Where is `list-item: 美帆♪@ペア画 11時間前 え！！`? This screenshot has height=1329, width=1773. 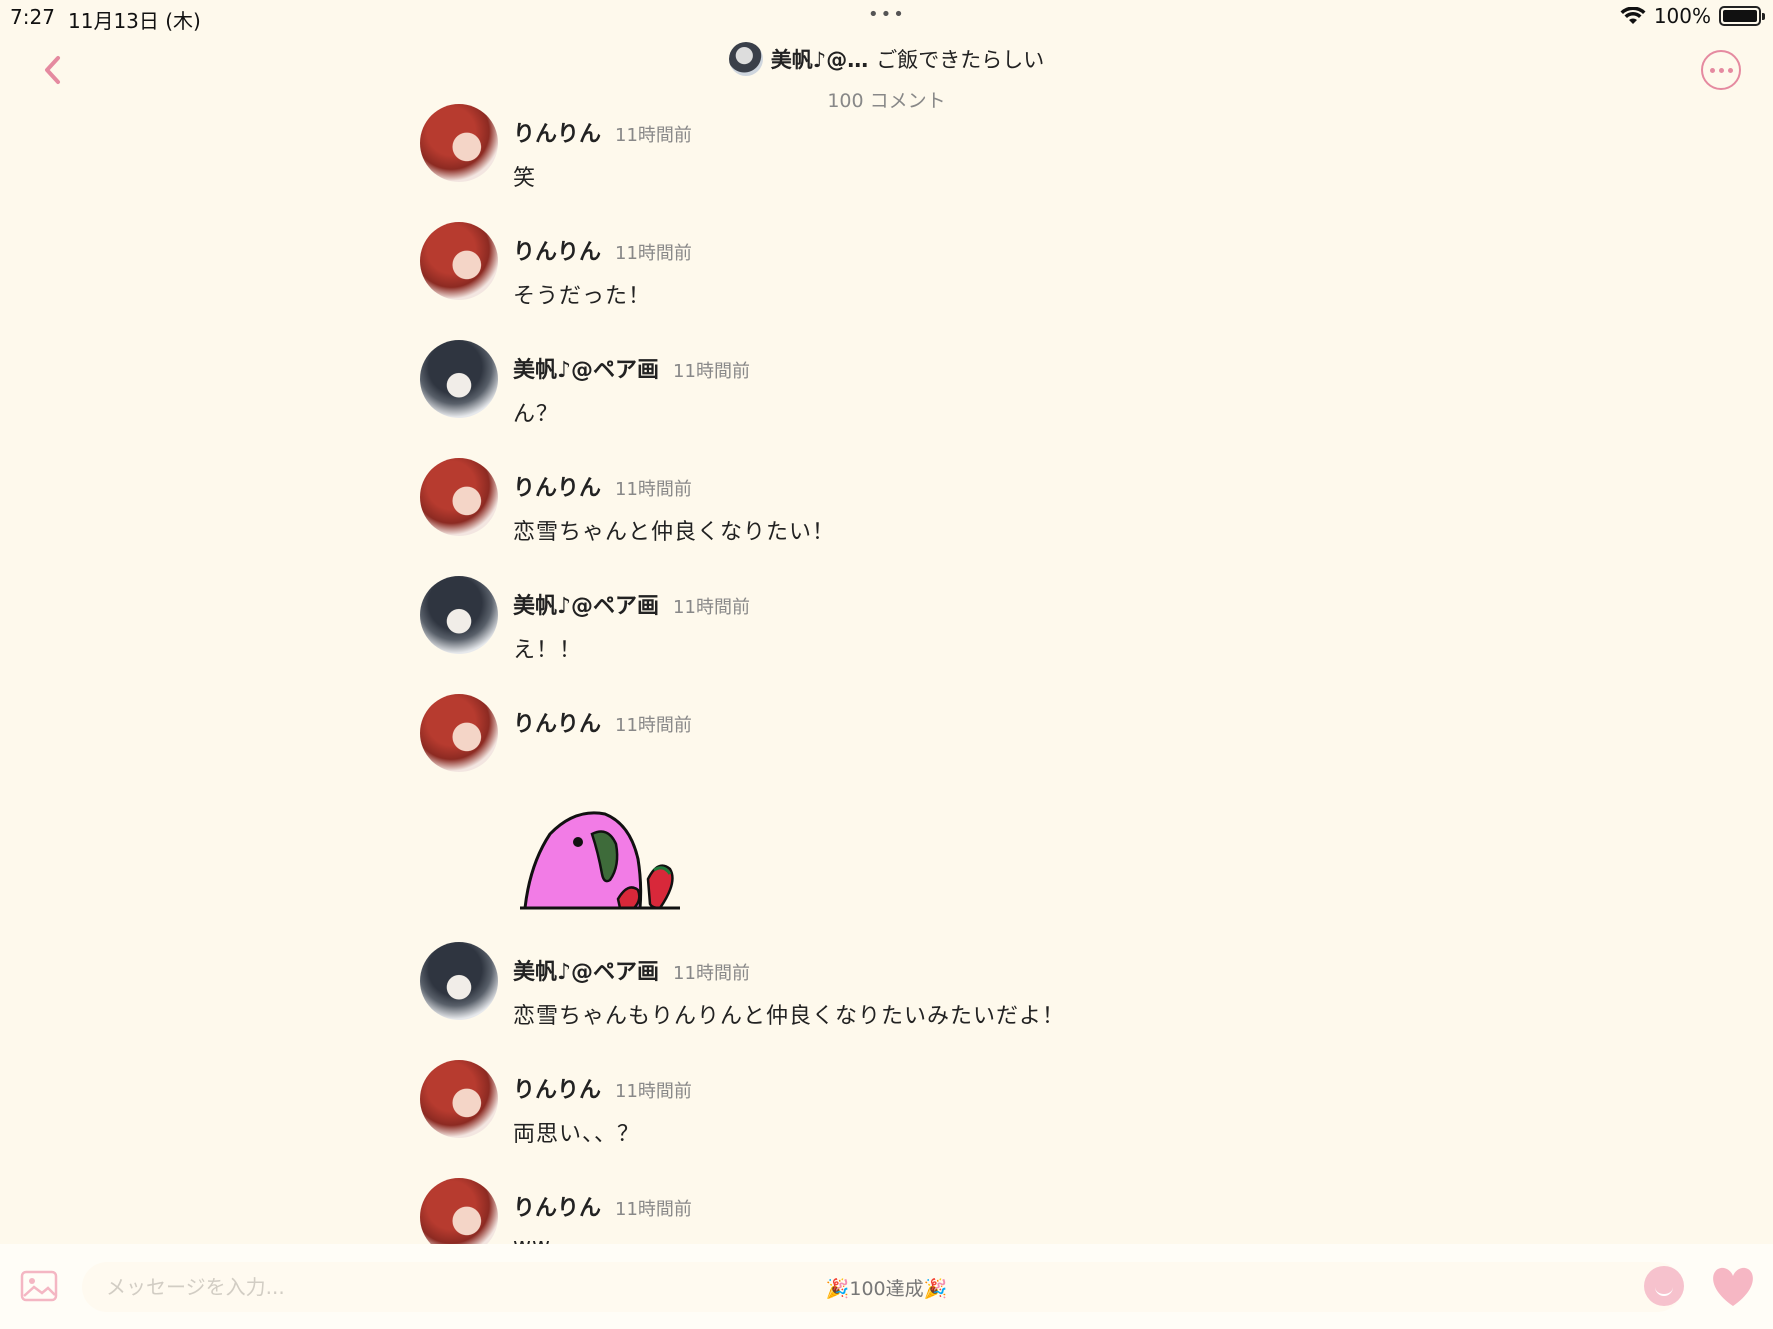
list-item: 美帆♪@ペア画 11時間前 え！！ is located at coordinates (585, 620).